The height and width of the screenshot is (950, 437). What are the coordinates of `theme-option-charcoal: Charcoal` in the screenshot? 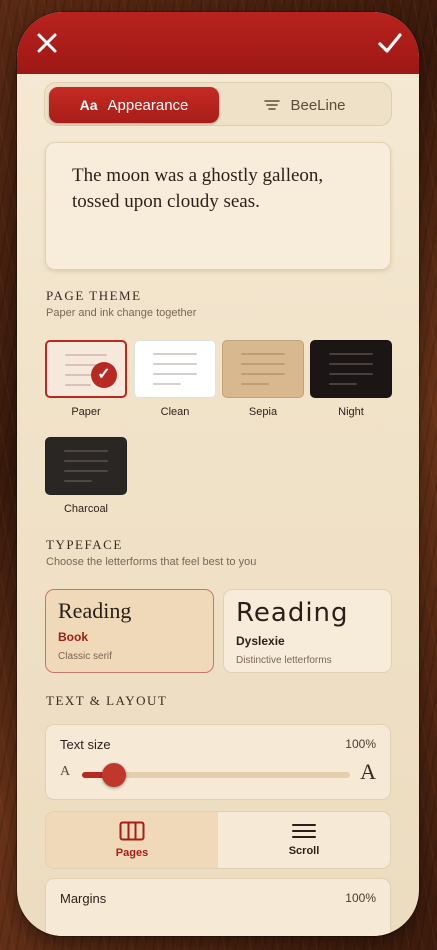 It's located at (86, 476).